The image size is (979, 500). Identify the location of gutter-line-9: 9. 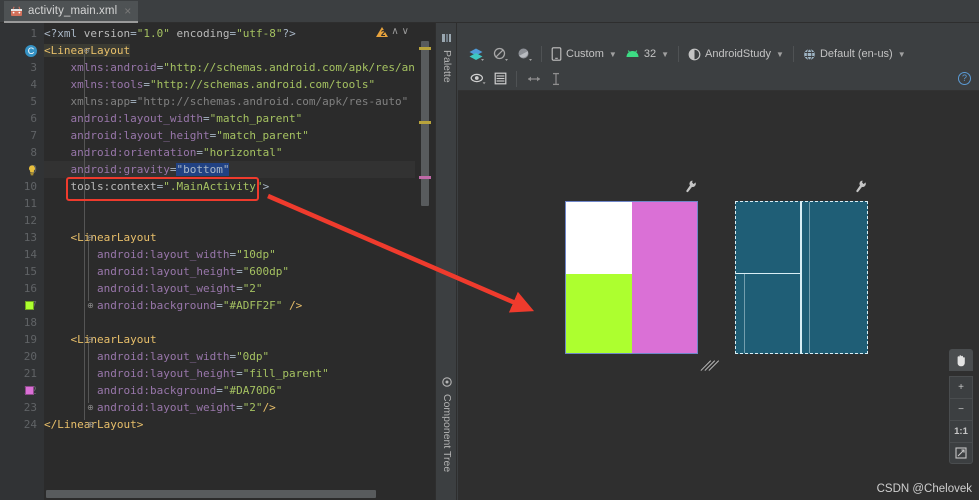
(22, 169).